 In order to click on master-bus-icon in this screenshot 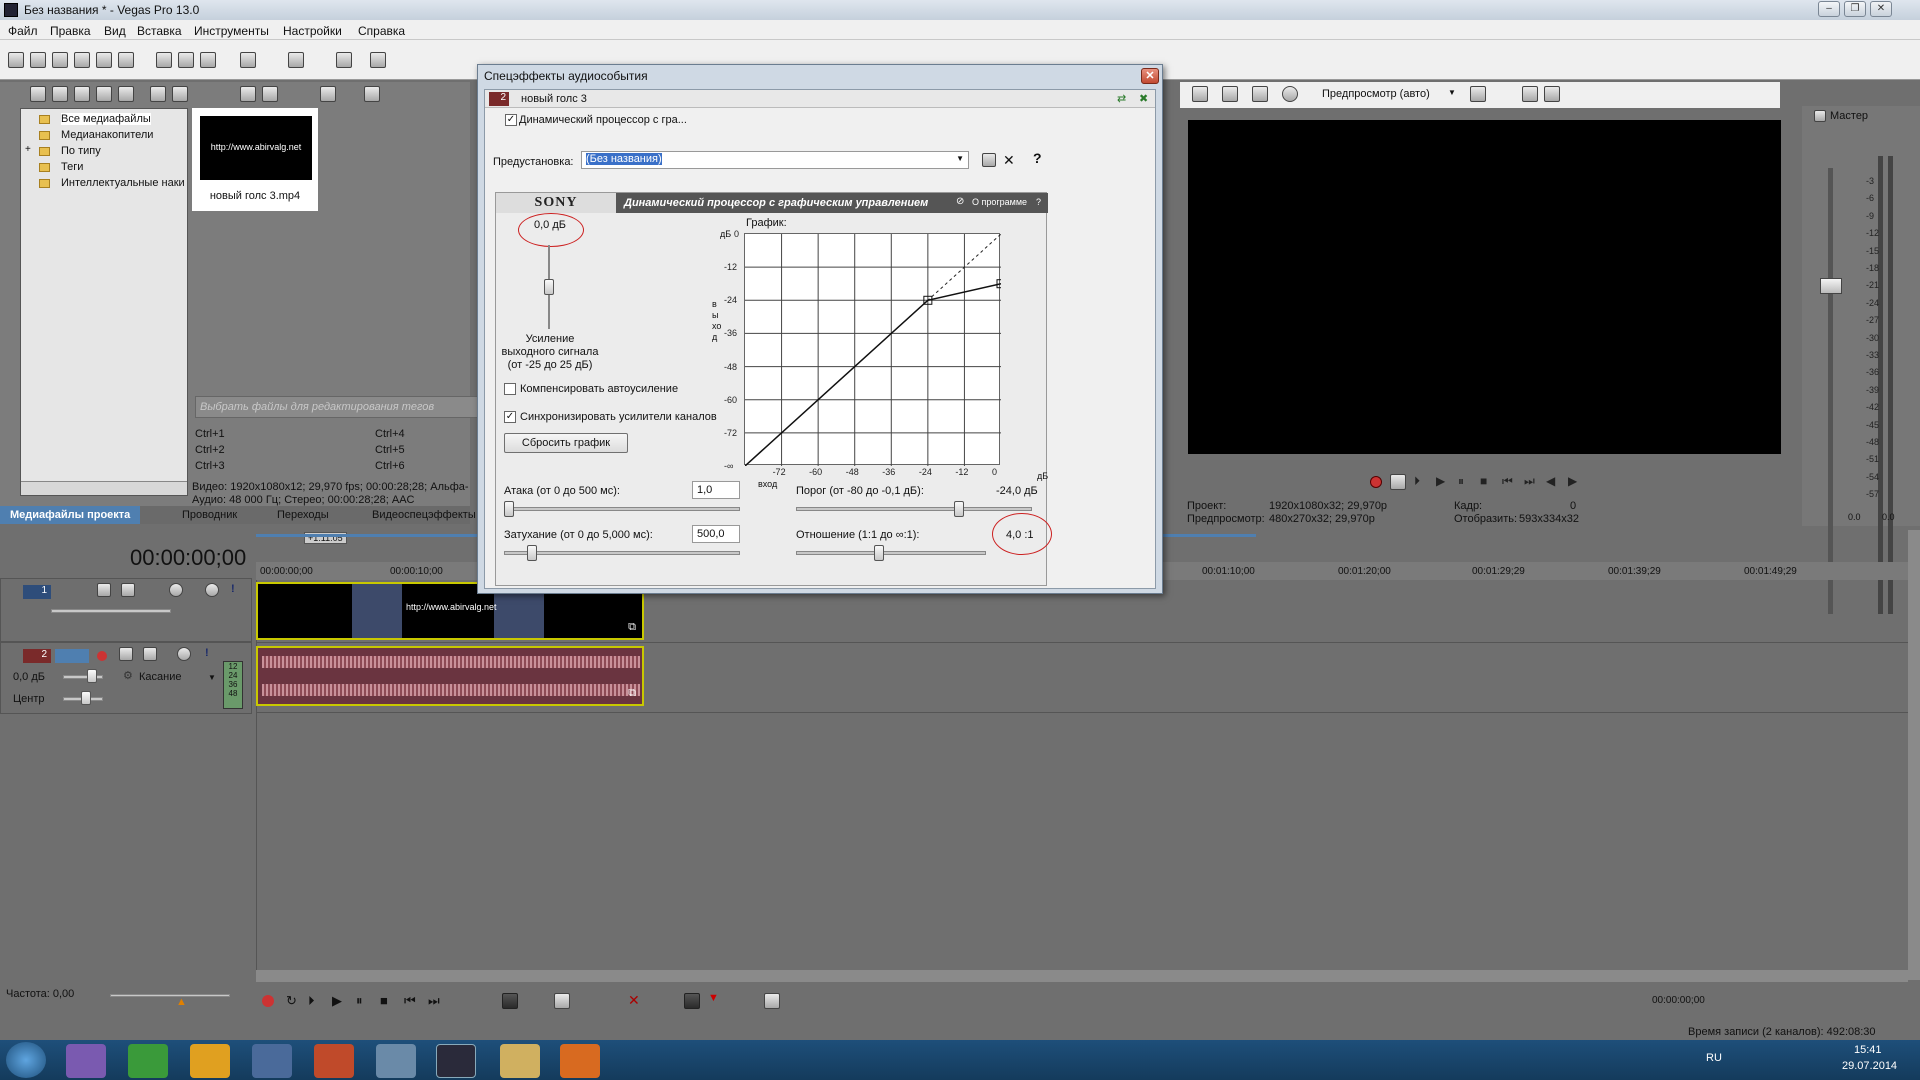, I will do `click(1820, 116)`.